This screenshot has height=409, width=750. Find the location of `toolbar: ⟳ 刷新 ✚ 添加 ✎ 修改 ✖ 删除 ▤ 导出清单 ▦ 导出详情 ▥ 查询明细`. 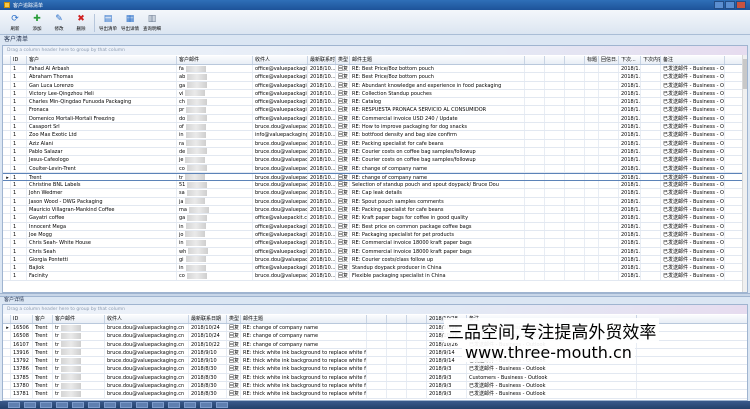

toolbar: ⟳ 刷新 ✚ 添加 ✎ 修改 ✖ 删除 ▤ 导出清单 ▦ 导出详情 ▥ 查询明细 is located at coordinates (375, 22).